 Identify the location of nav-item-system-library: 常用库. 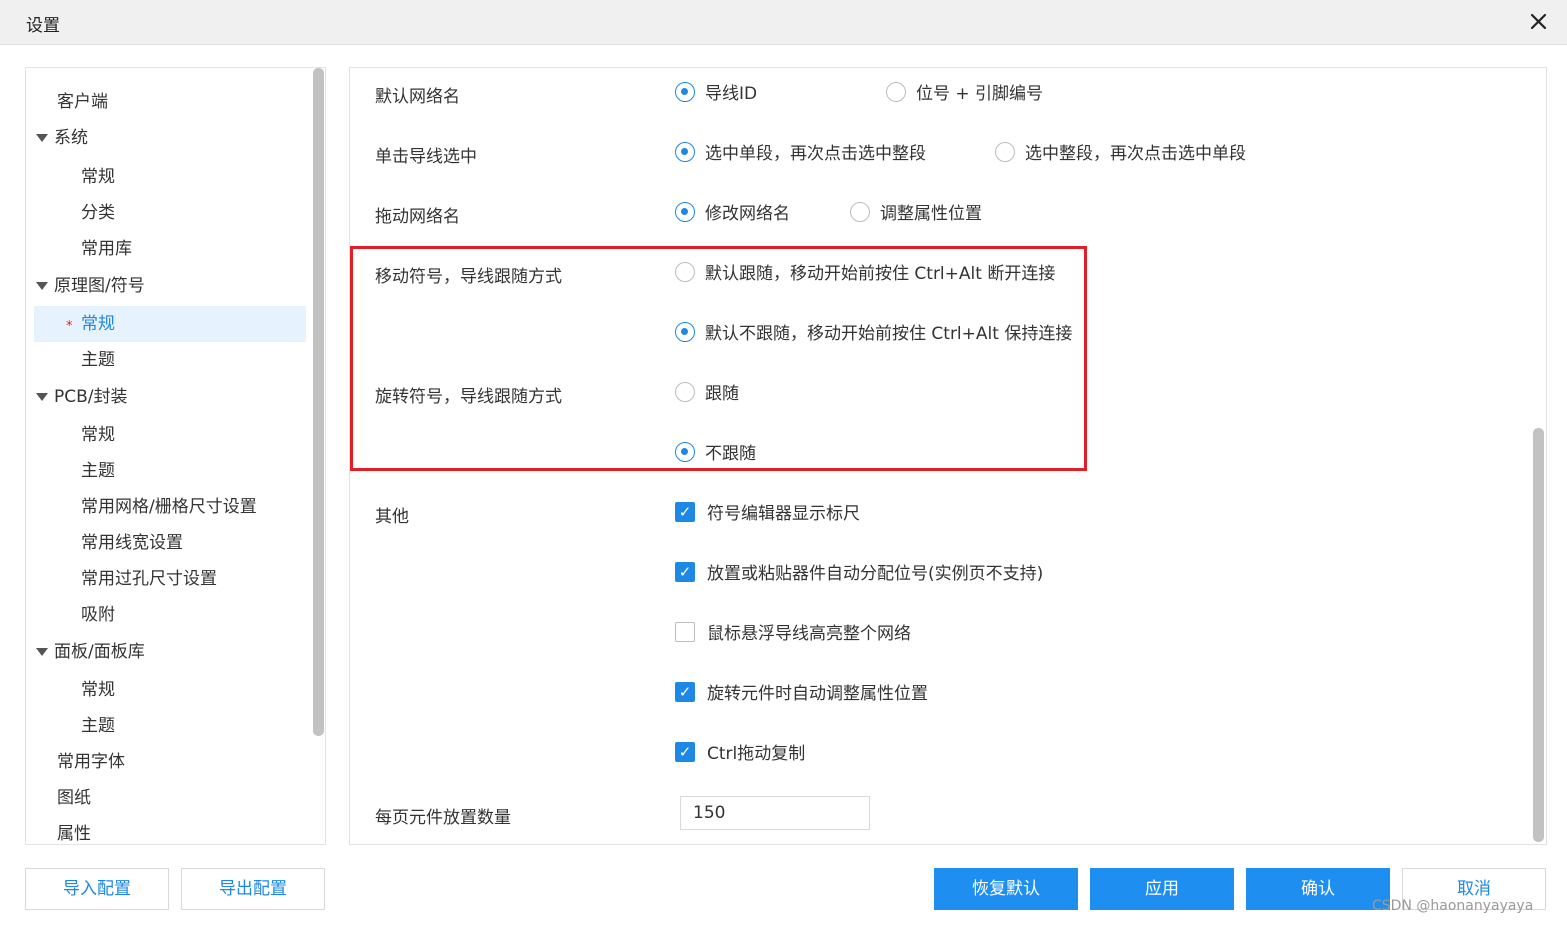
(106, 249).